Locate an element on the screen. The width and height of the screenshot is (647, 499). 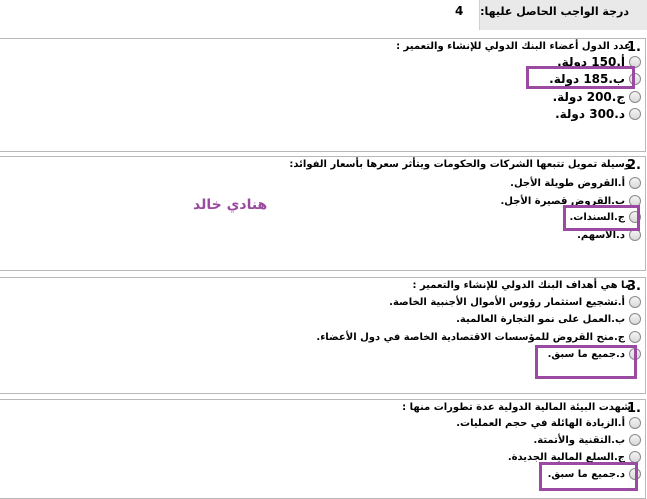
option-b: ب.التقنية والأتمتة. is located at coordinates (587, 440).